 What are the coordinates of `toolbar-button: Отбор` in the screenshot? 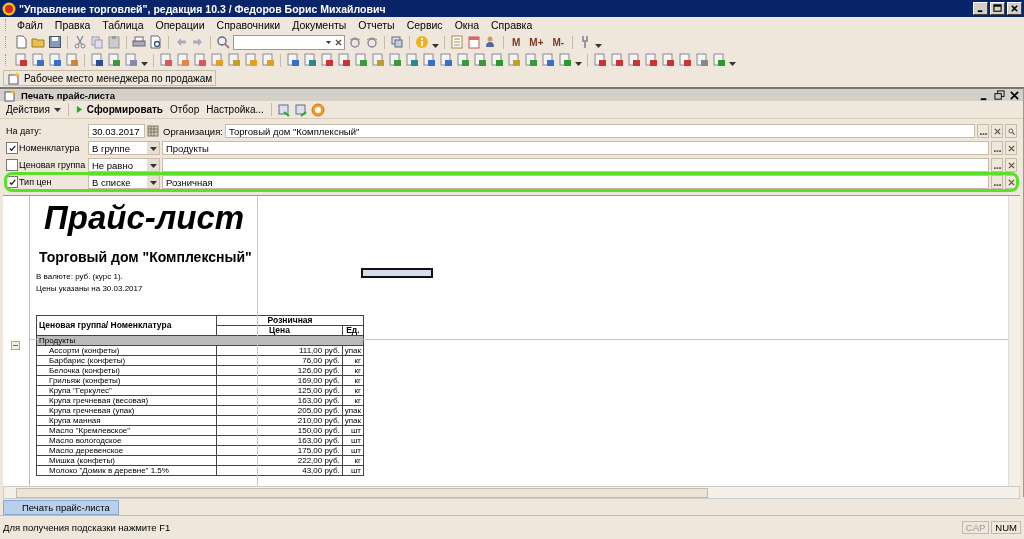 It's located at (185, 109).